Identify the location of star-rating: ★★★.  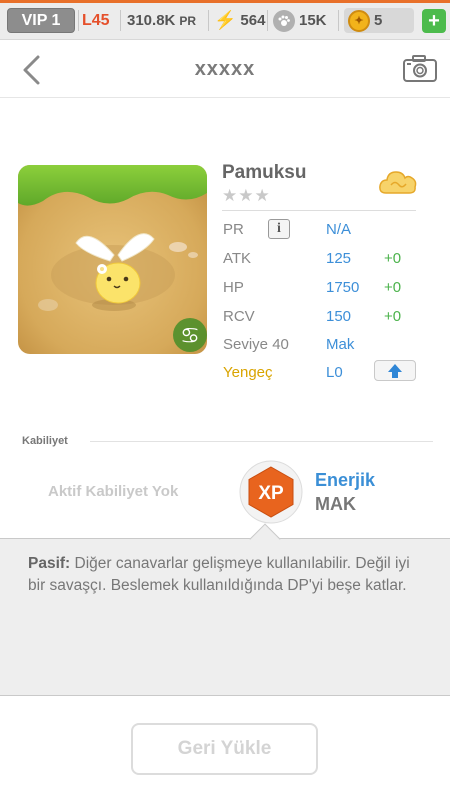
(246, 195).